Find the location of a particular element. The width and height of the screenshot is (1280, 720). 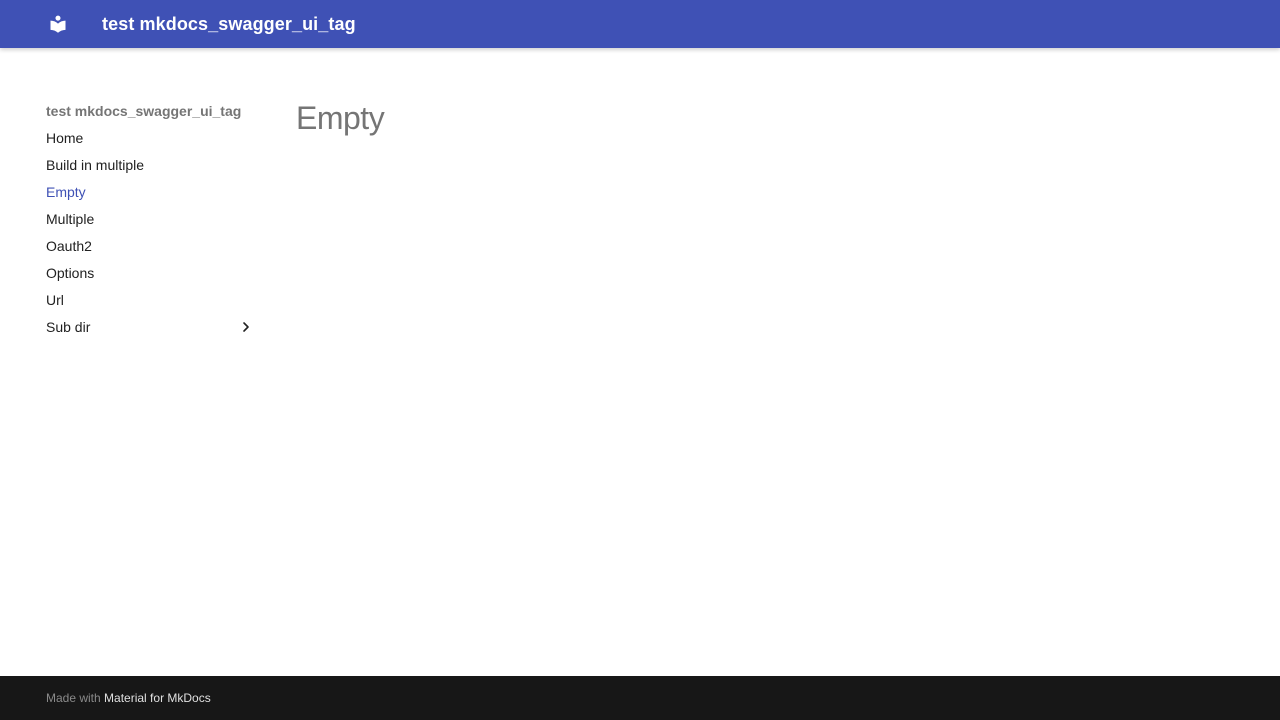

sidebar-item-sub-dir: Sub dir is located at coordinates (151, 329).